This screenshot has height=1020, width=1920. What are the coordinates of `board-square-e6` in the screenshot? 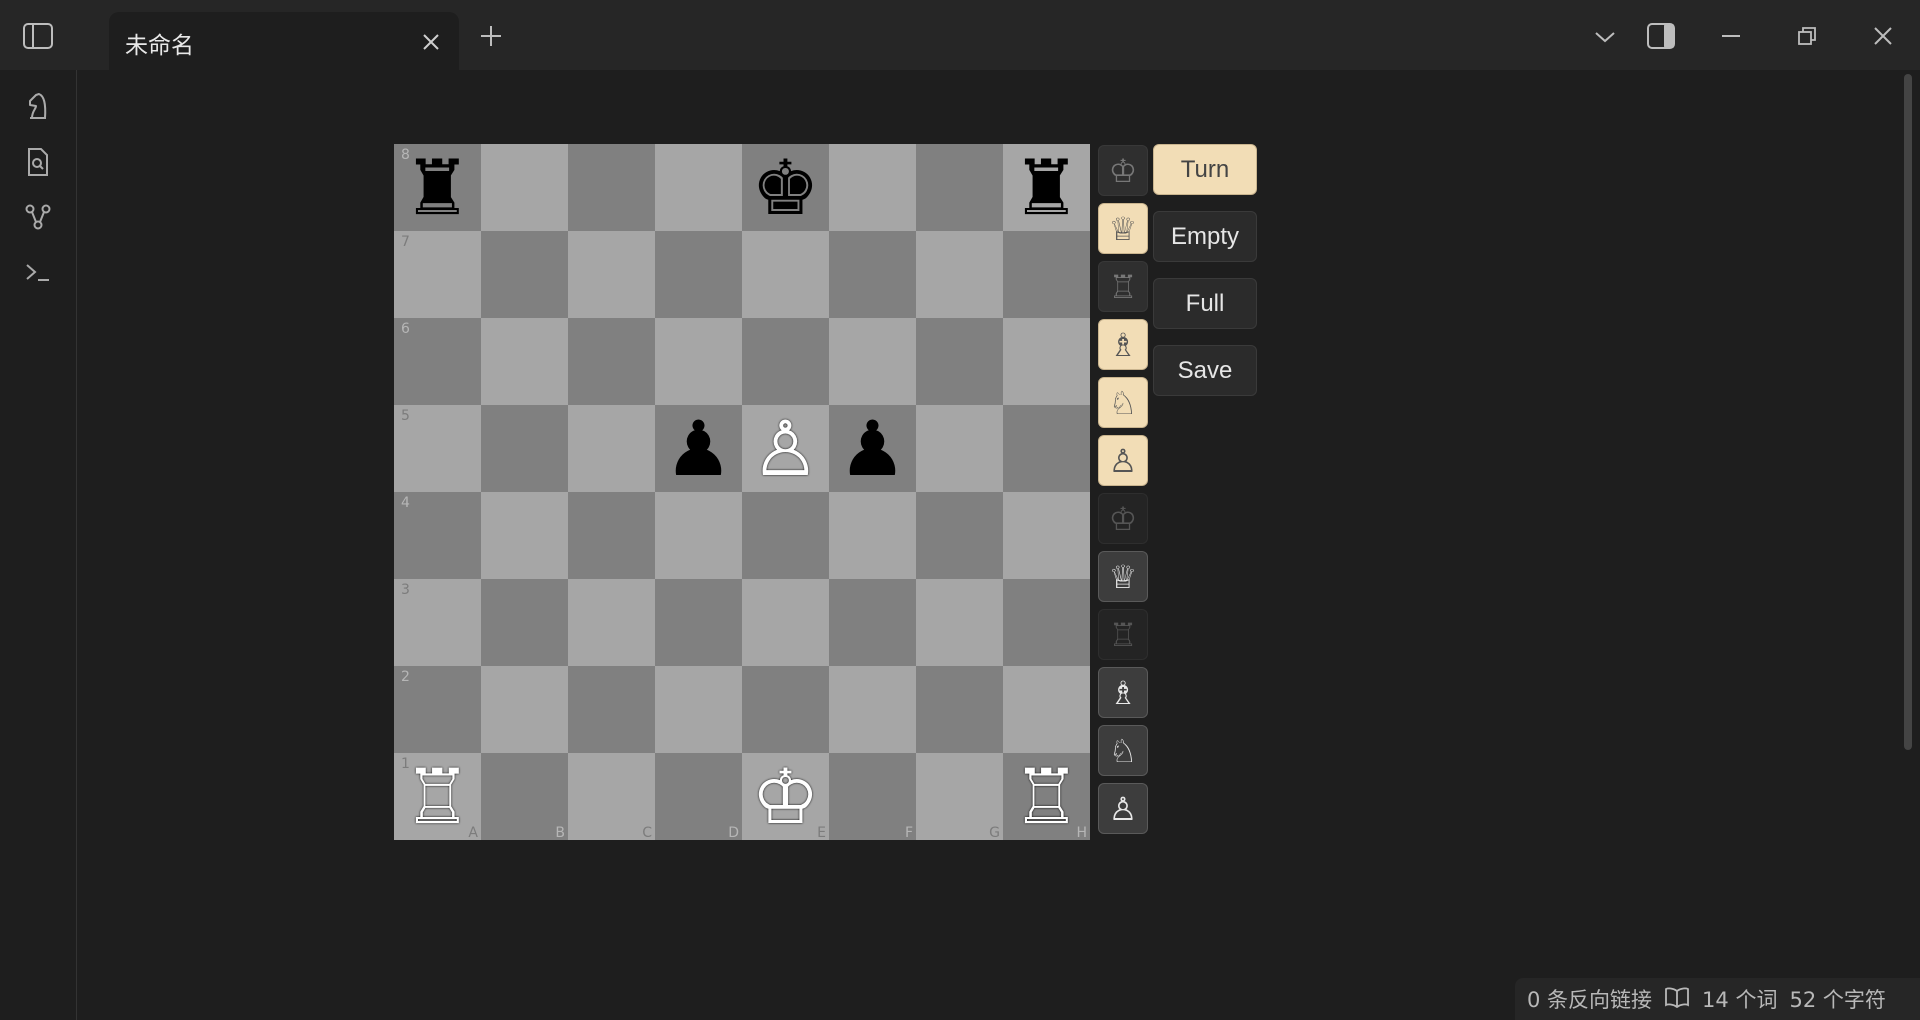 It's located at (785, 361).